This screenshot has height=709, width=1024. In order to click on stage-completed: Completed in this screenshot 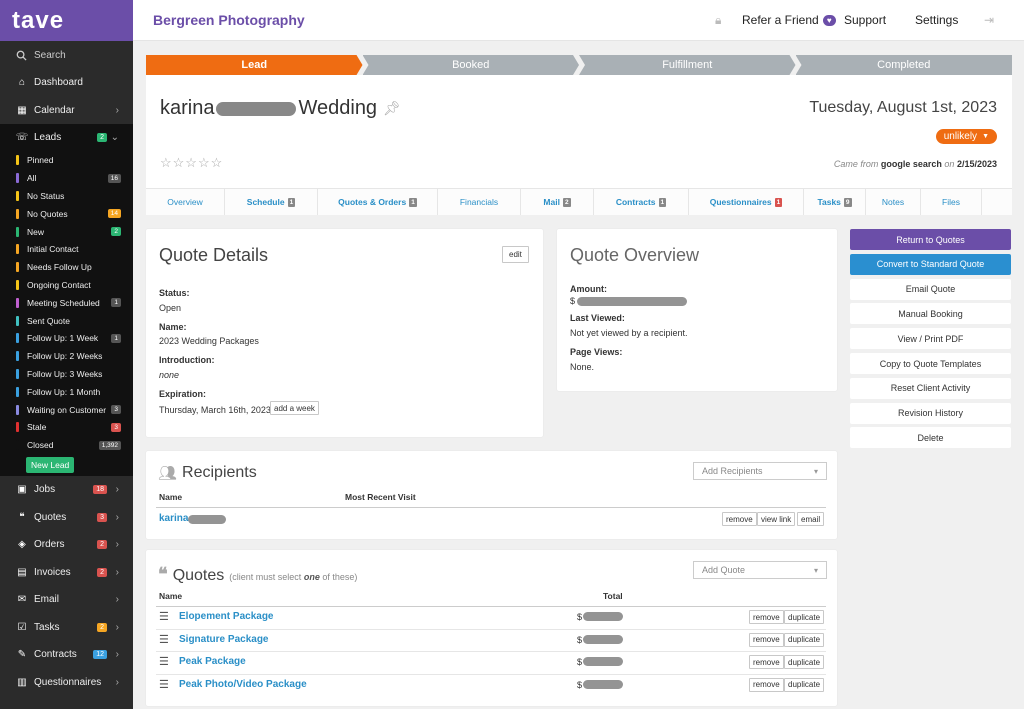, I will do `click(903, 65)`.